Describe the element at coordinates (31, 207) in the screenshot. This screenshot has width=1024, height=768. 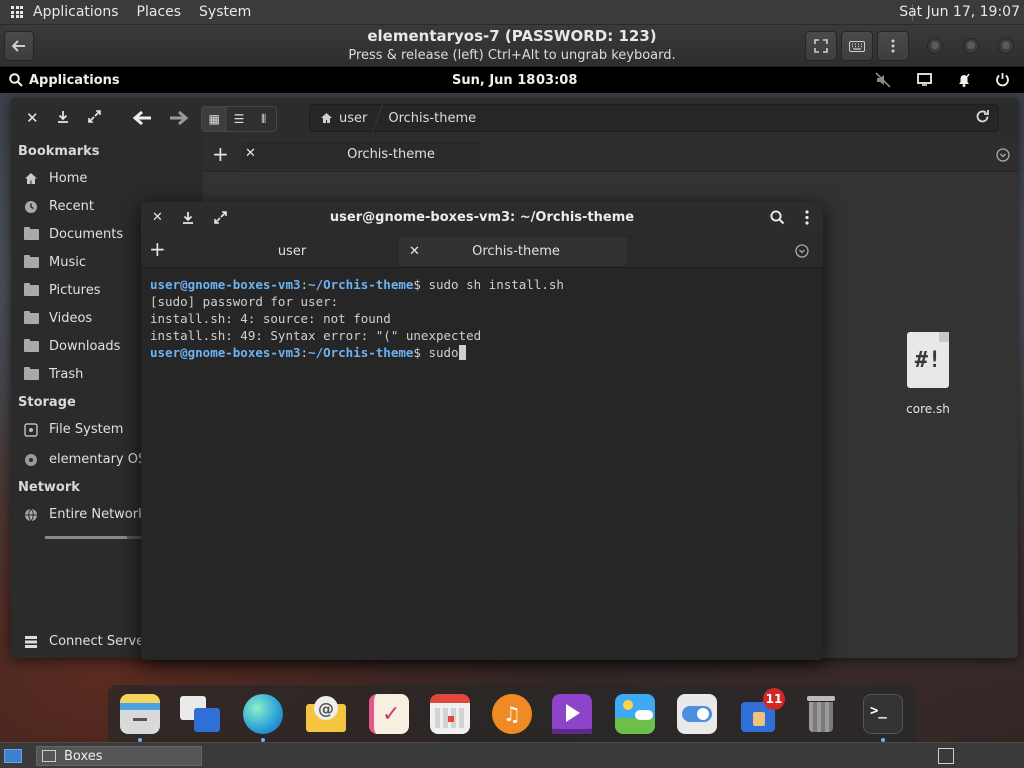
I see `recent-icon` at that location.